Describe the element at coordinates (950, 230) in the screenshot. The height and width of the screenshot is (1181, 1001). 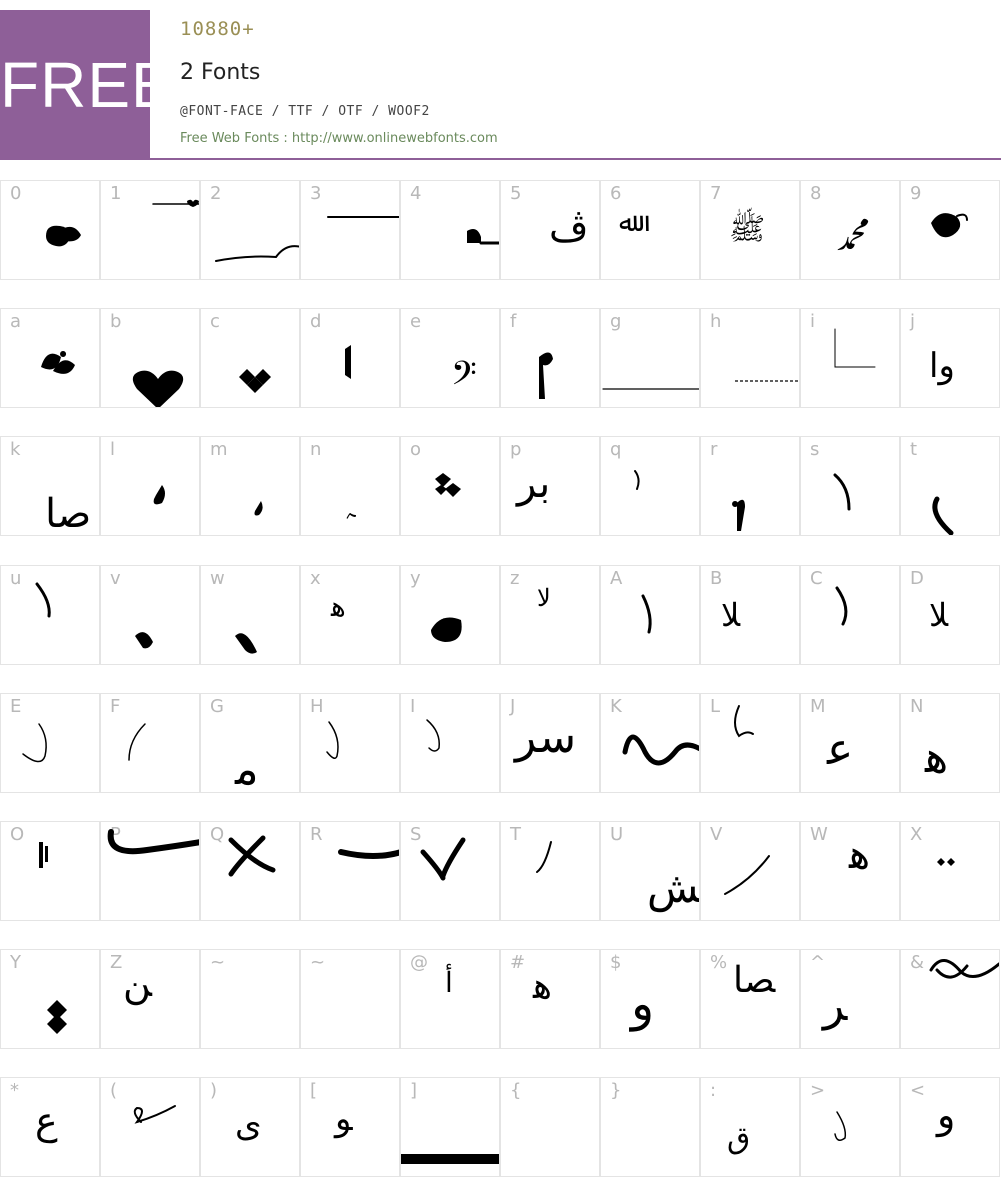
I see `glyph-cell: 9` at that location.